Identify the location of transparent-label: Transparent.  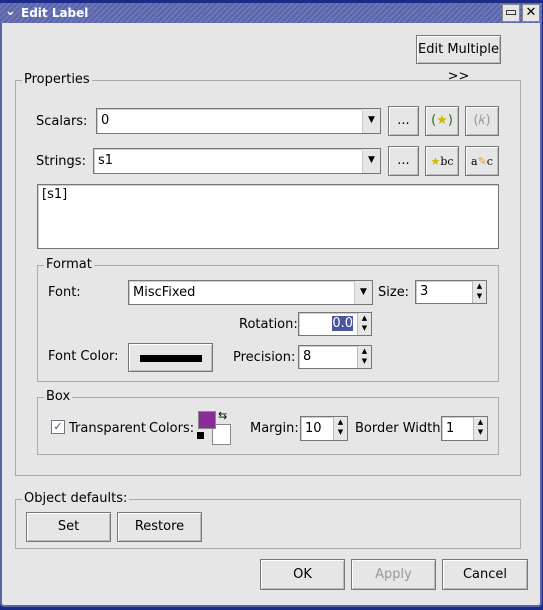
(107, 428).